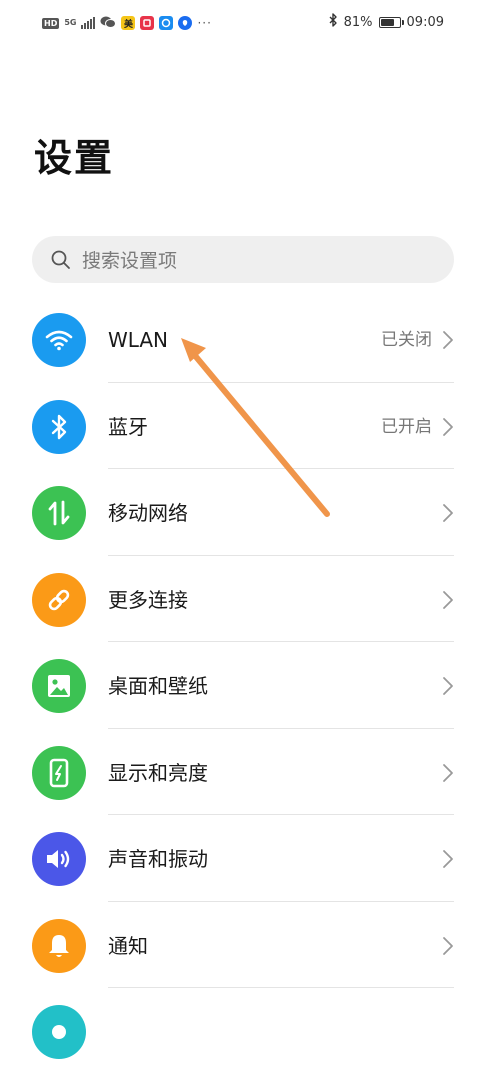 The image size is (486, 1075). What do you see at coordinates (59, 1032) in the screenshot?
I see `partial-icon` at bounding box center [59, 1032].